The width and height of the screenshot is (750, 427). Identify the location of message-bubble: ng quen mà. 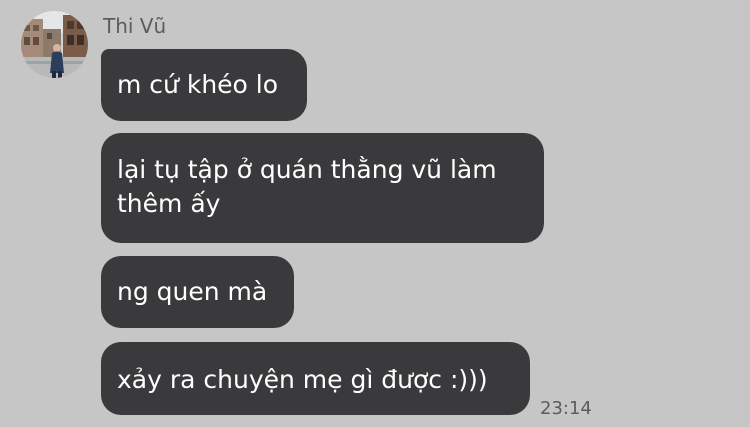
(197, 292).